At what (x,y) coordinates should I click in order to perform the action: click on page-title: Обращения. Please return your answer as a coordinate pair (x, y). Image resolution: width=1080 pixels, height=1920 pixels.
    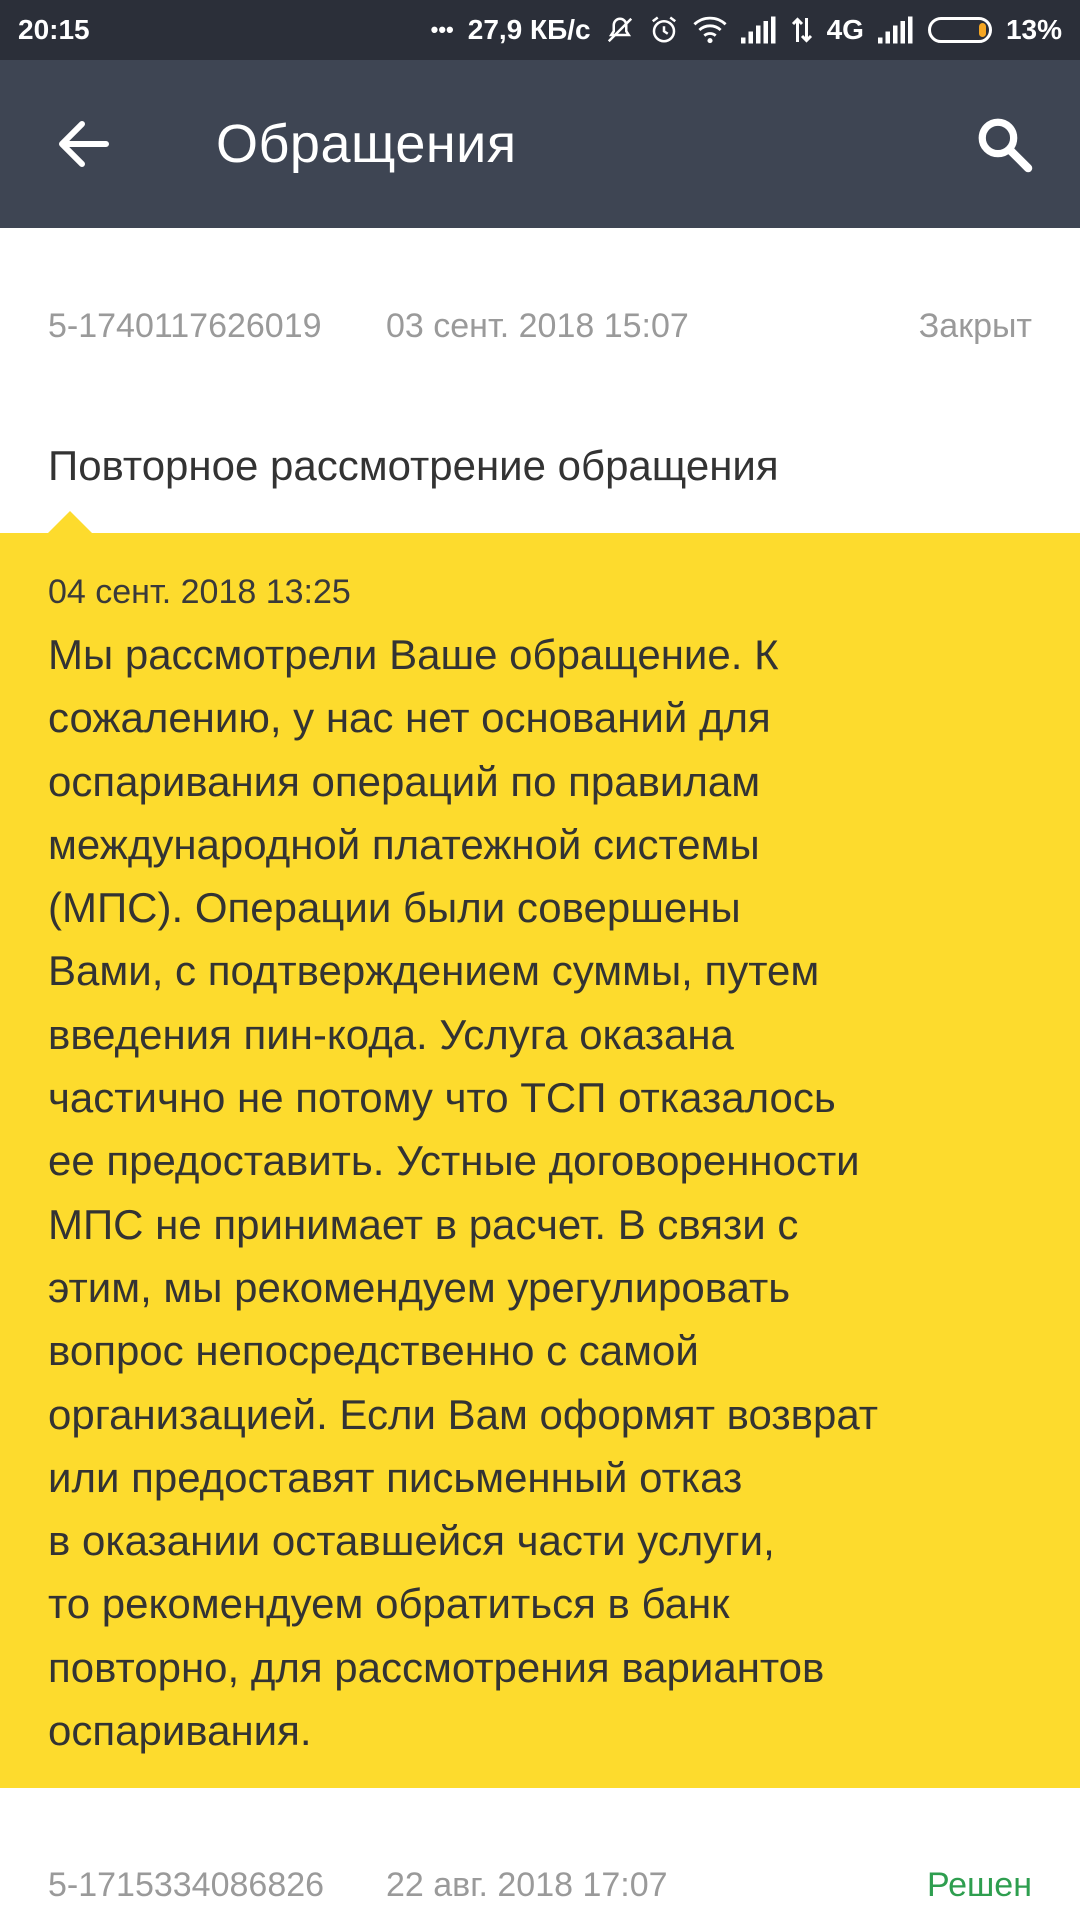
    Looking at the image, I should click on (366, 144).